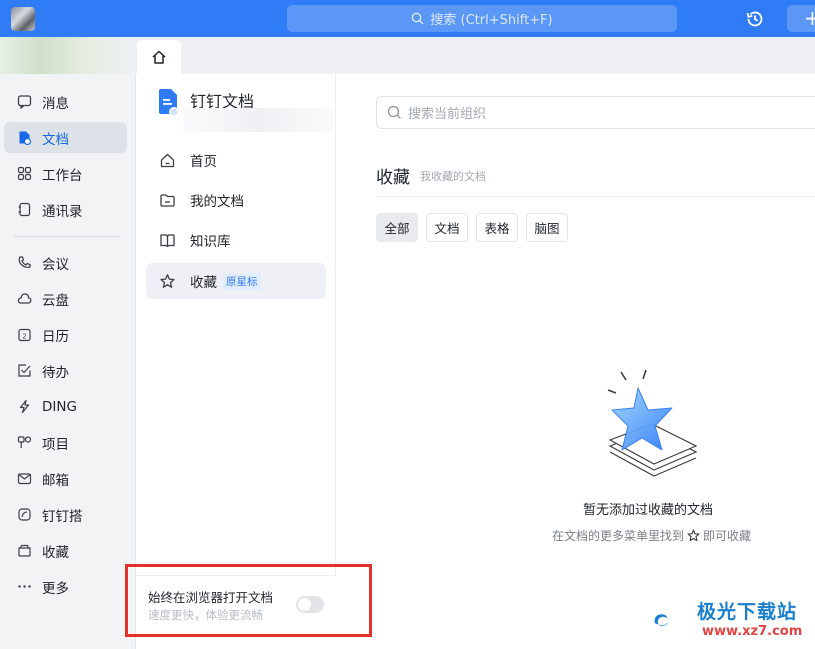 The image size is (815, 649). What do you see at coordinates (752, 631) in the screenshot?
I see `watermark-url: www.xz7.com` at bounding box center [752, 631].